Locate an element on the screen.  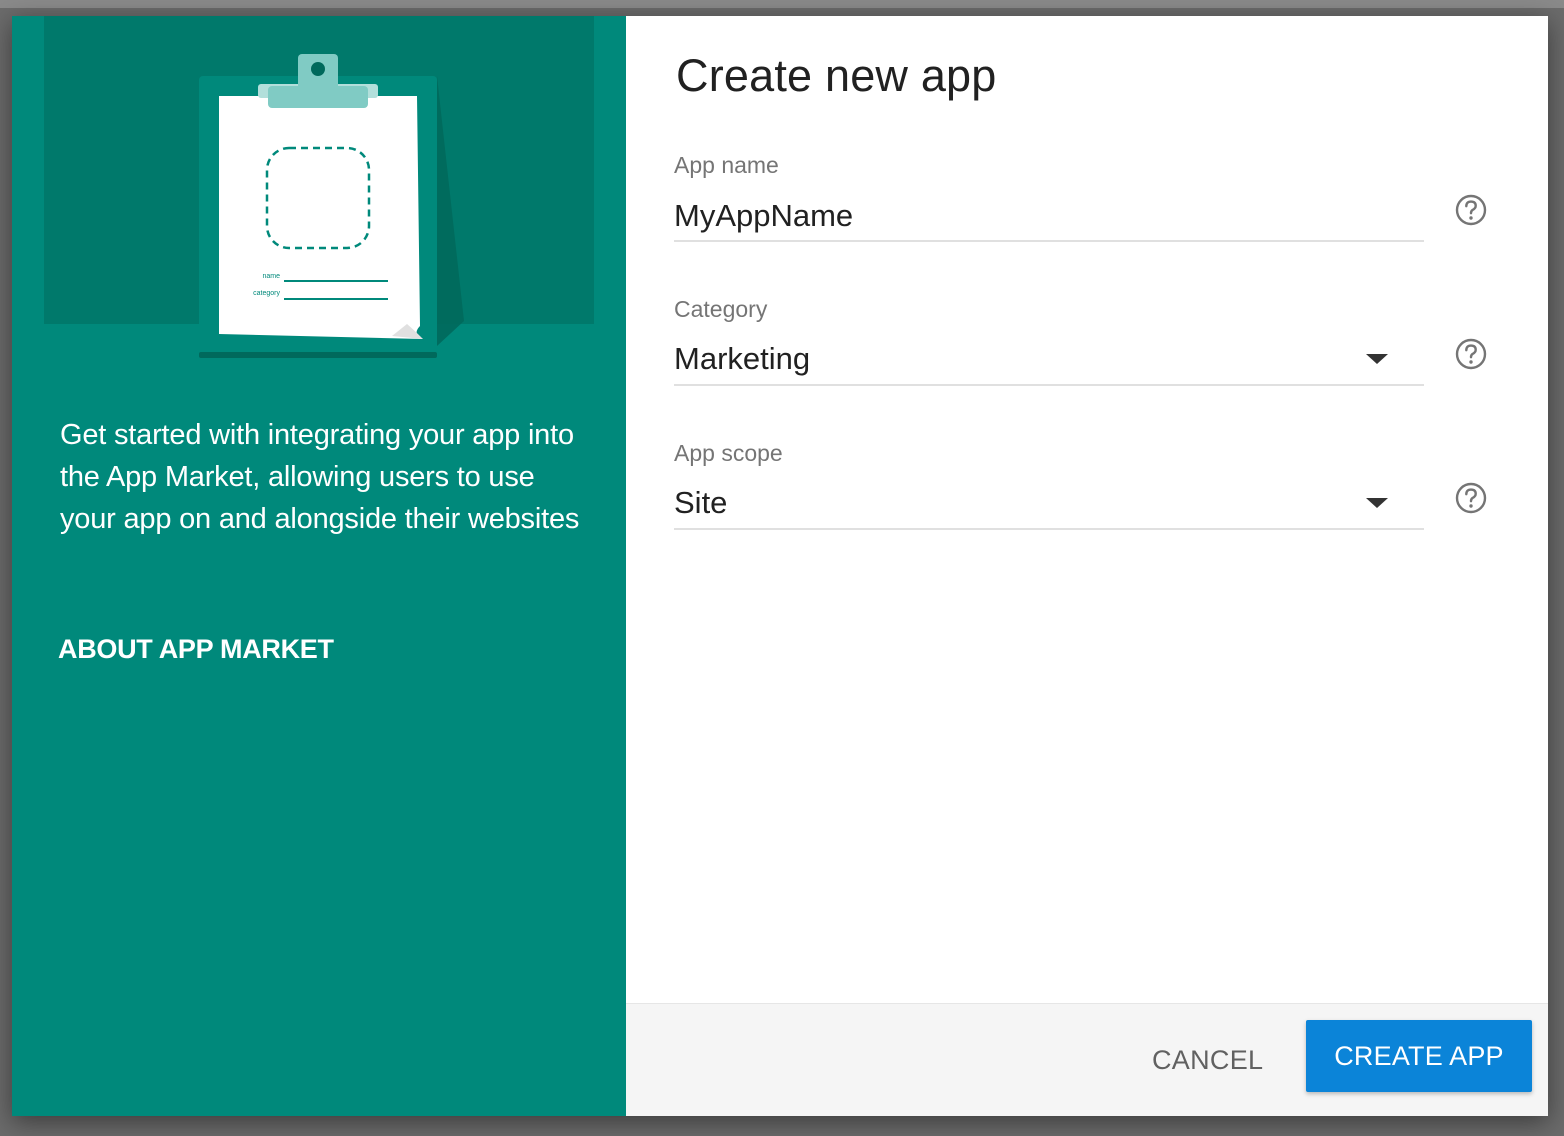
app-scope-field: App scope Site is located at coordinates (1049, 484).